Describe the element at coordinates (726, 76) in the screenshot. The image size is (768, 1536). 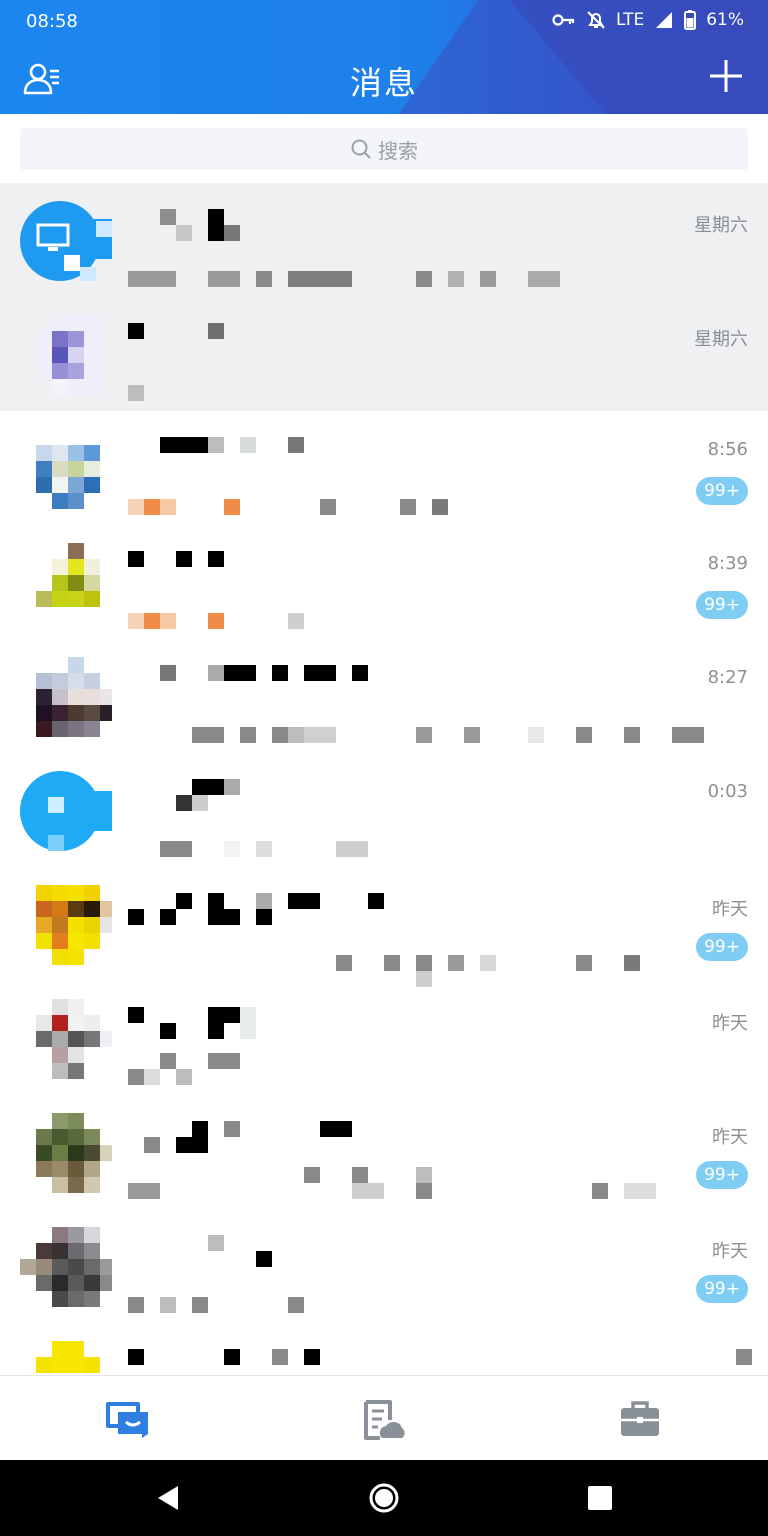
I see `add-icon` at that location.